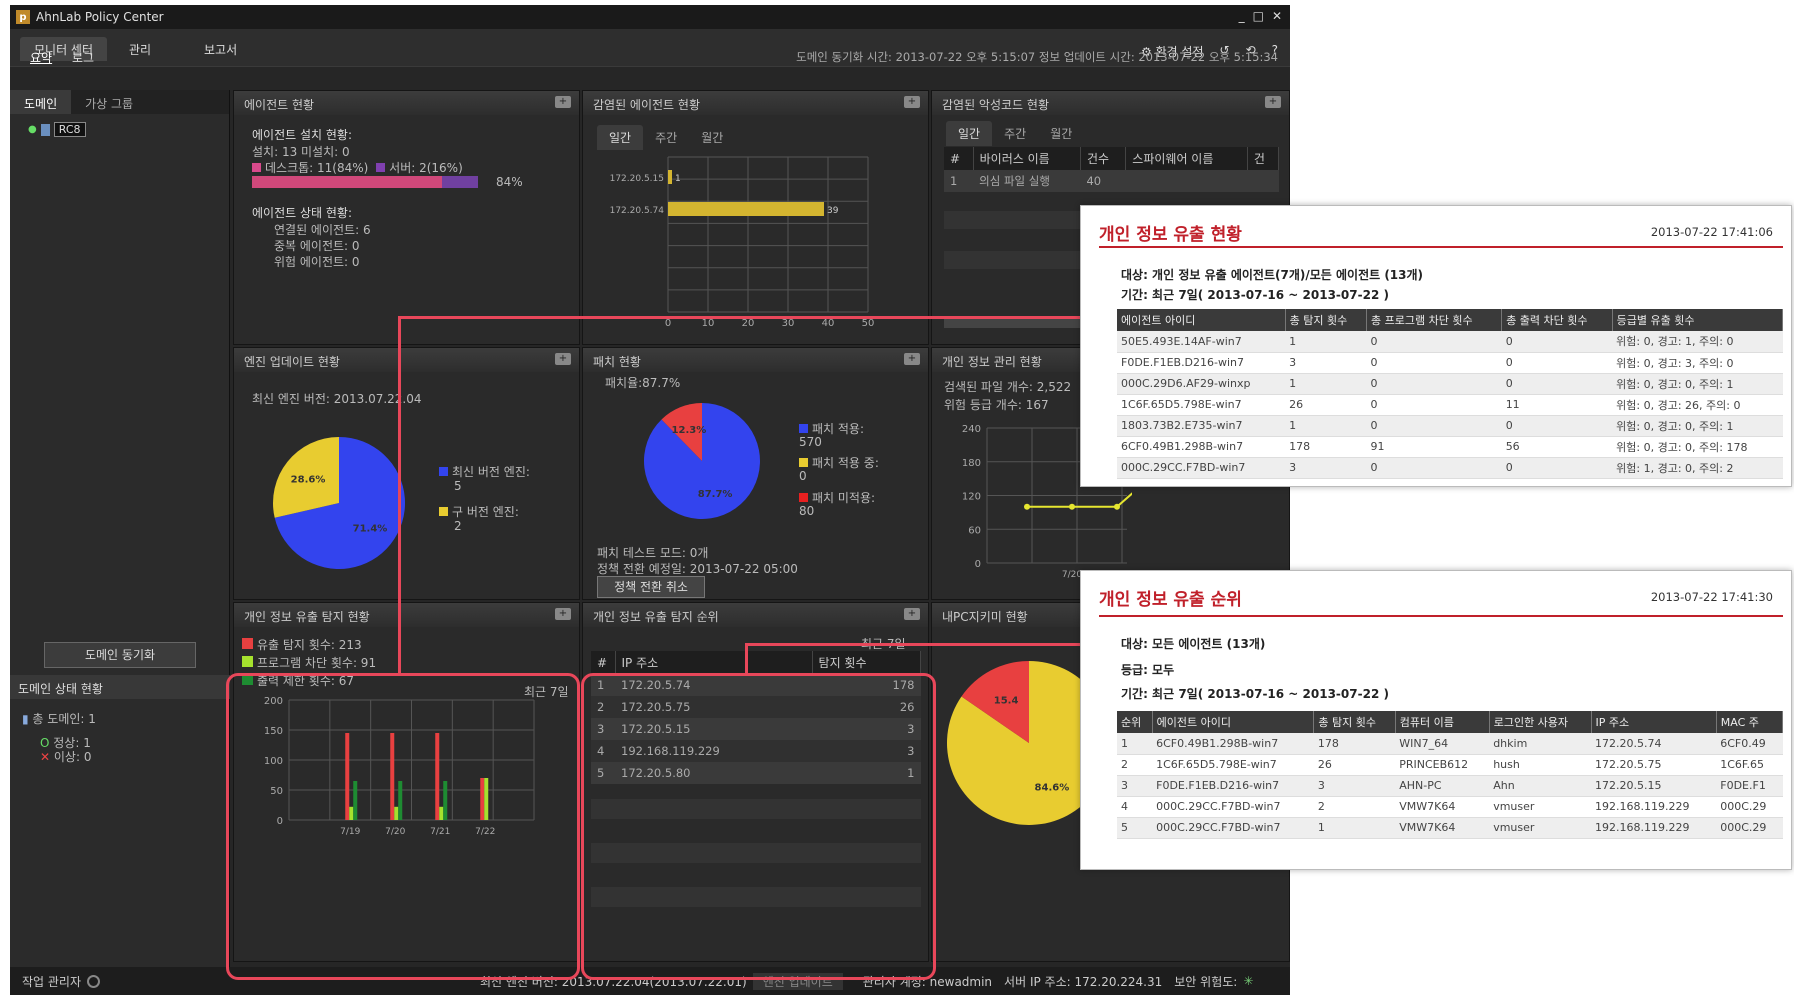  I want to click on cell: 192.168.119.229, so click(1654, 807).